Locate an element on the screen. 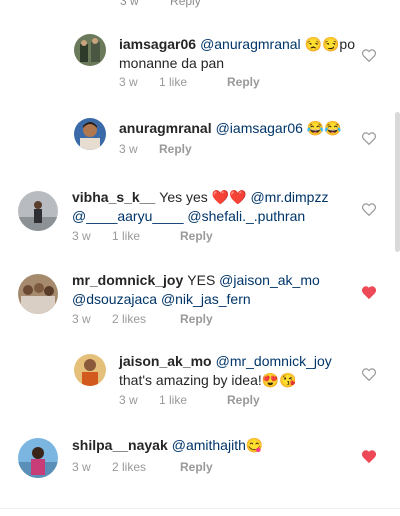 The height and width of the screenshot is (516, 400). comment-username: shilpa__nayak is located at coordinates (120, 445).